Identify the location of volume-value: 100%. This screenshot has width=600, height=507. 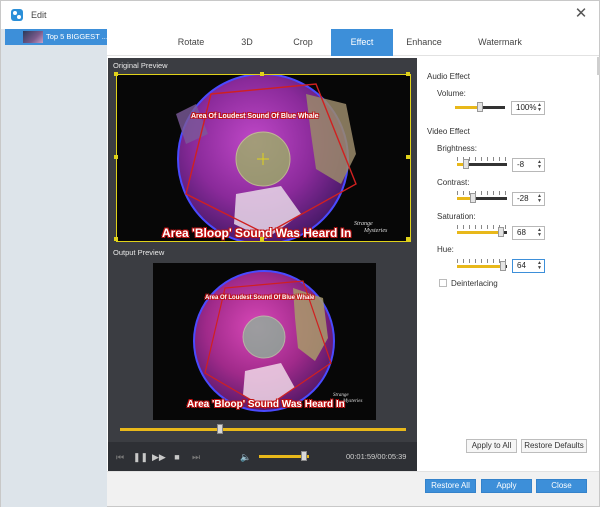
(526, 107).